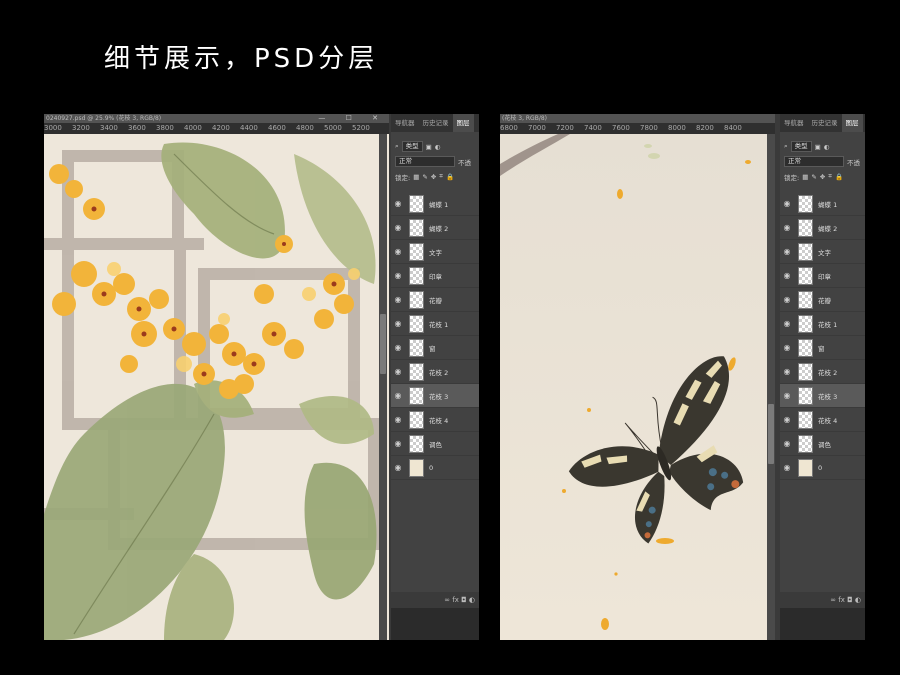 This screenshot has width=900, height=675. I want to click on layer-name: 文字, so click(435, 252).